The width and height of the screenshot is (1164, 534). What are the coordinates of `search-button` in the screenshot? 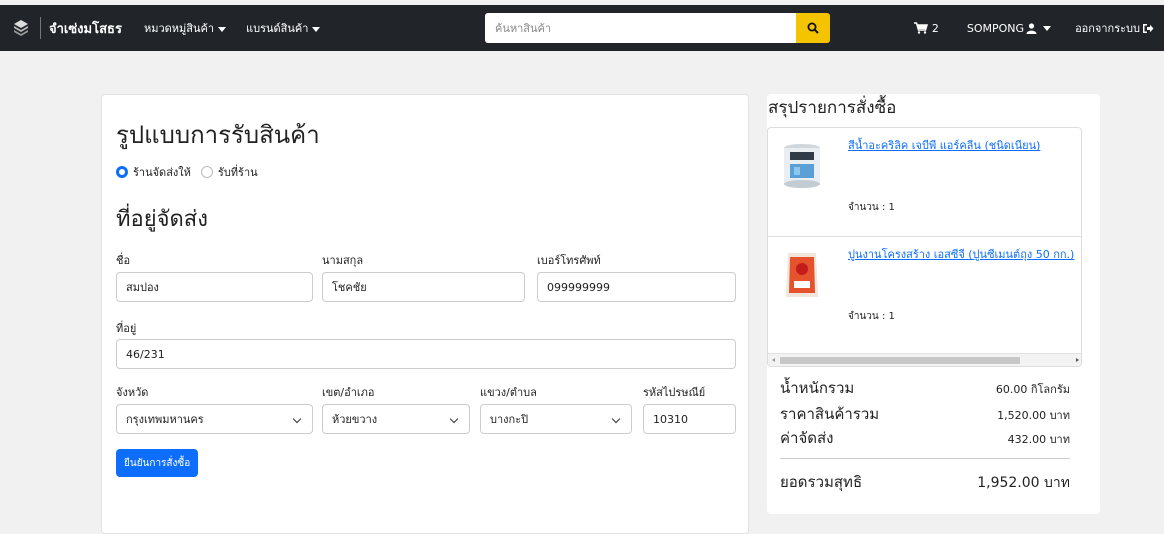 It's located at (813, 28).